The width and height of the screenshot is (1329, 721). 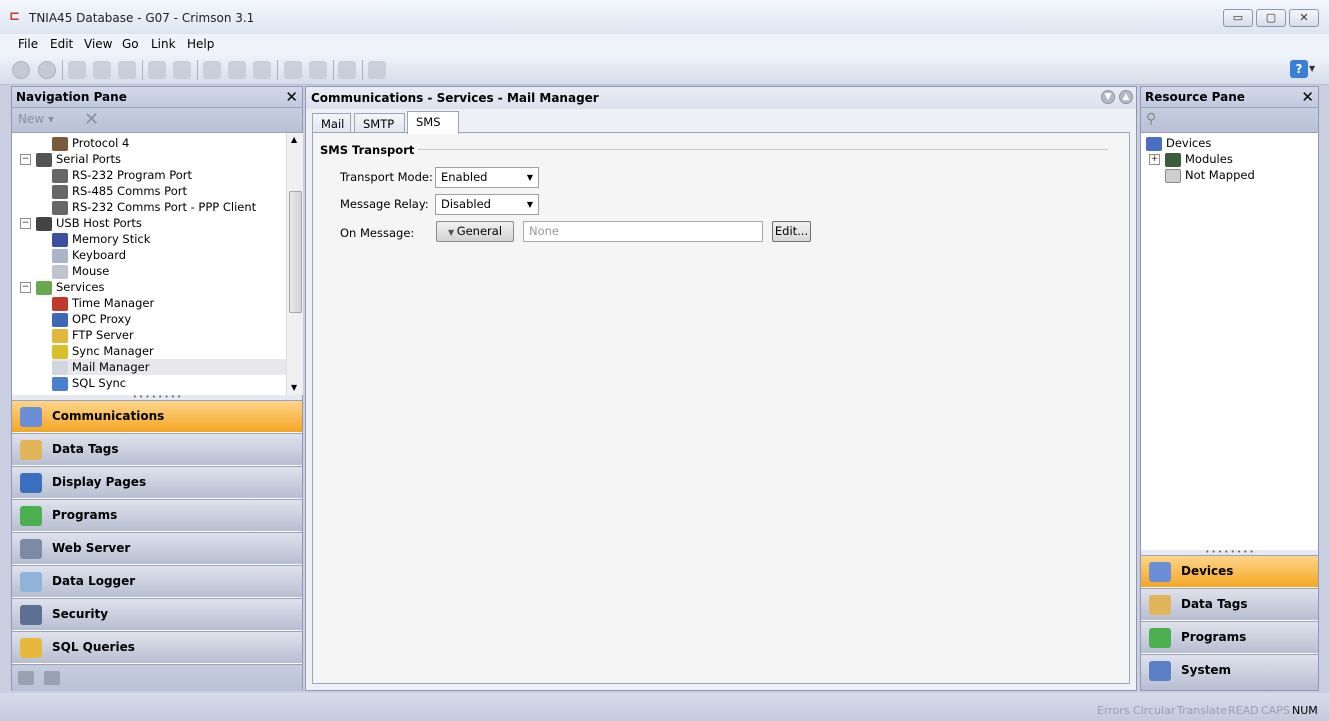 I want to click on resource-category-data-tags: Data Tags, so click(x=1229, y=604).